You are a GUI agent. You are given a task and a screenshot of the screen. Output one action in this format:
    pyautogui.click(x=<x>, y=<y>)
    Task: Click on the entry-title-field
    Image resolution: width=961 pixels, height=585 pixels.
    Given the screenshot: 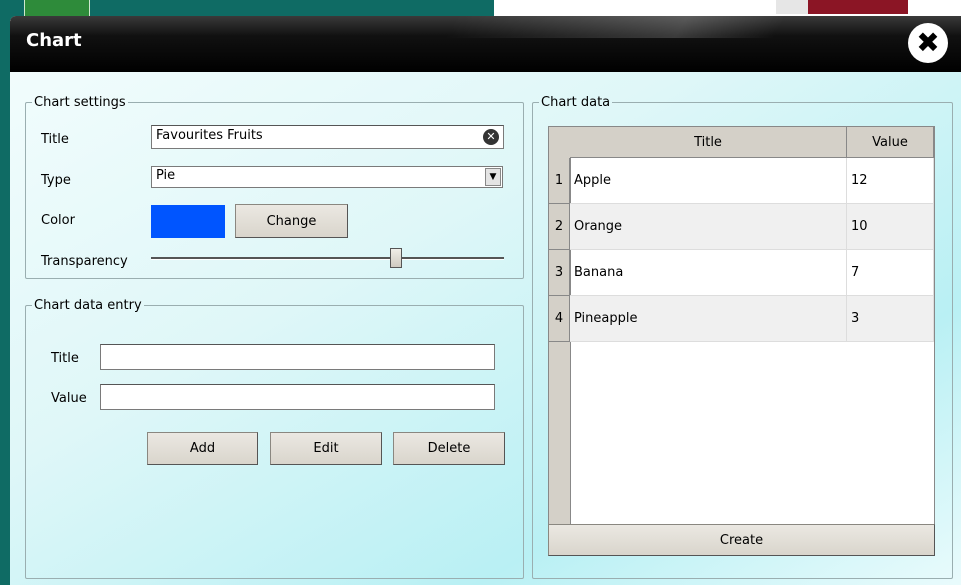 What is the action you would take?
    pyautogui.click(x=297, y=357)
    